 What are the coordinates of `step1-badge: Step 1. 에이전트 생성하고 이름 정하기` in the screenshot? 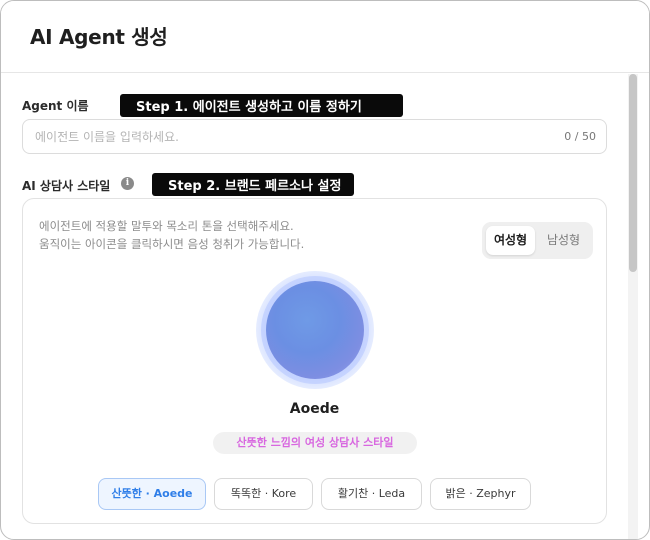 It's located at (261, 105).